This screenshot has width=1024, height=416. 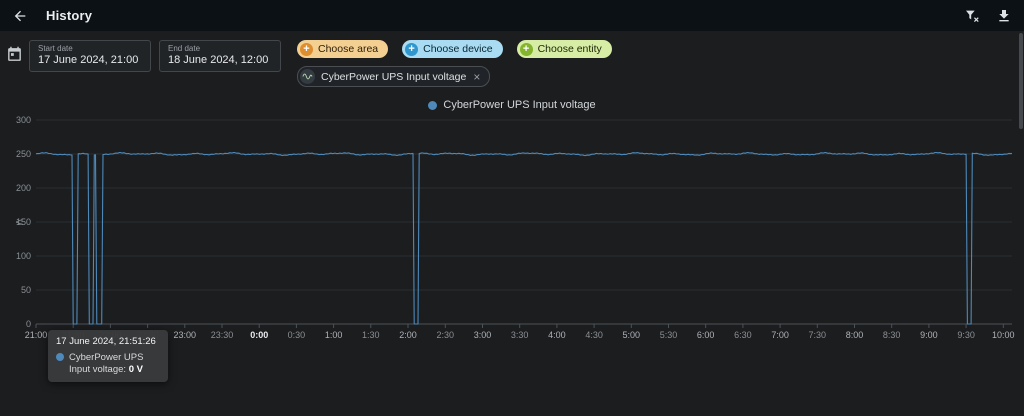 What do you see at coordinates (780, 335) in the screenshot?
I see `svg-text: 7:00` at bounding box center [780, 335].